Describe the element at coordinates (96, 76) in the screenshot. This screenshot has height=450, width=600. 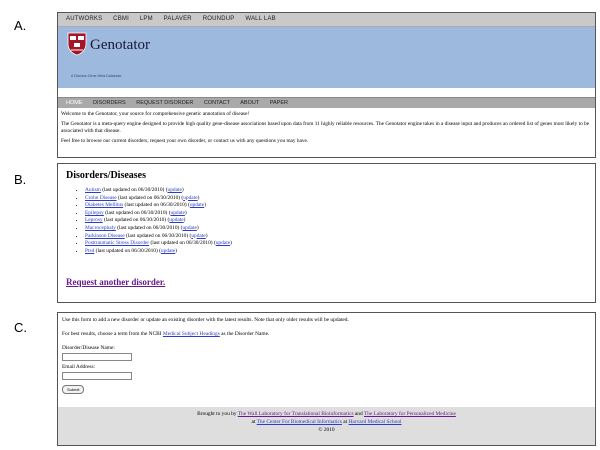
I see `site-tagline: A Disease-Gene Meta-Database` at that location.